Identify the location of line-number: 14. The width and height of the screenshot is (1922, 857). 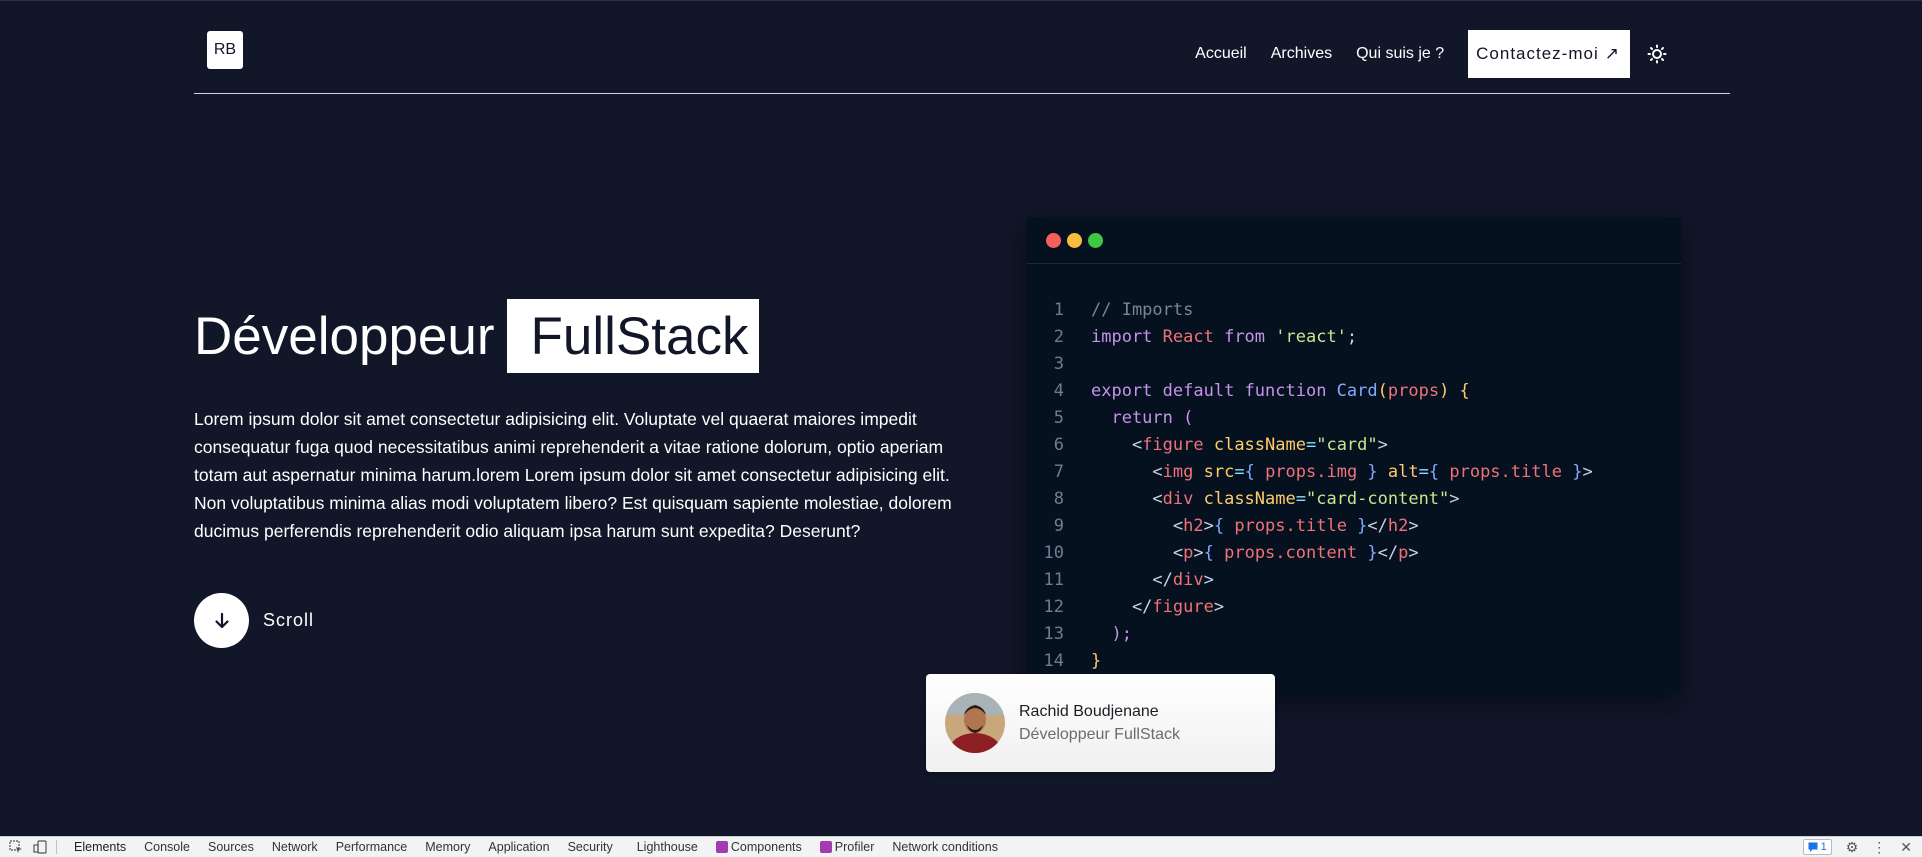
(1053, 660).